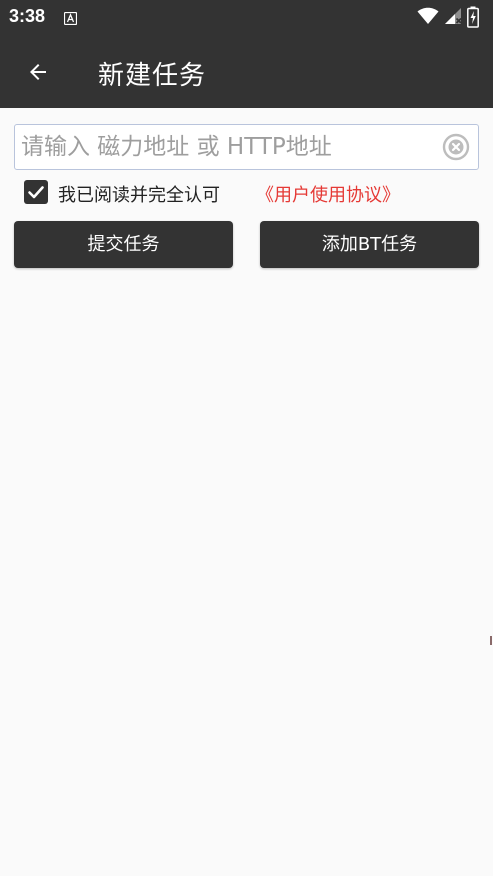 The image size is (493, 876). I want to click on submit-task-button: 提交任务, so click(123, 244).